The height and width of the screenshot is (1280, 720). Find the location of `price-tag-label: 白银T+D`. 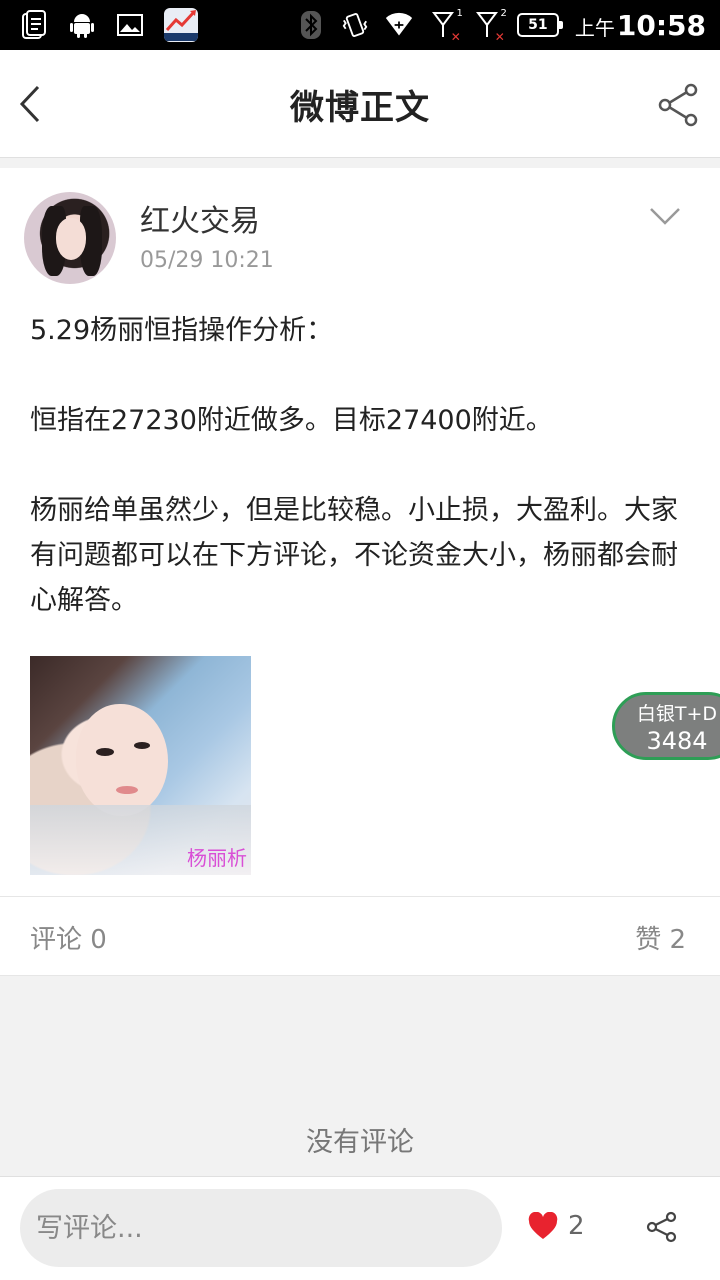

price-tag-label: 白银T+D is located at coordinates (677, 714).